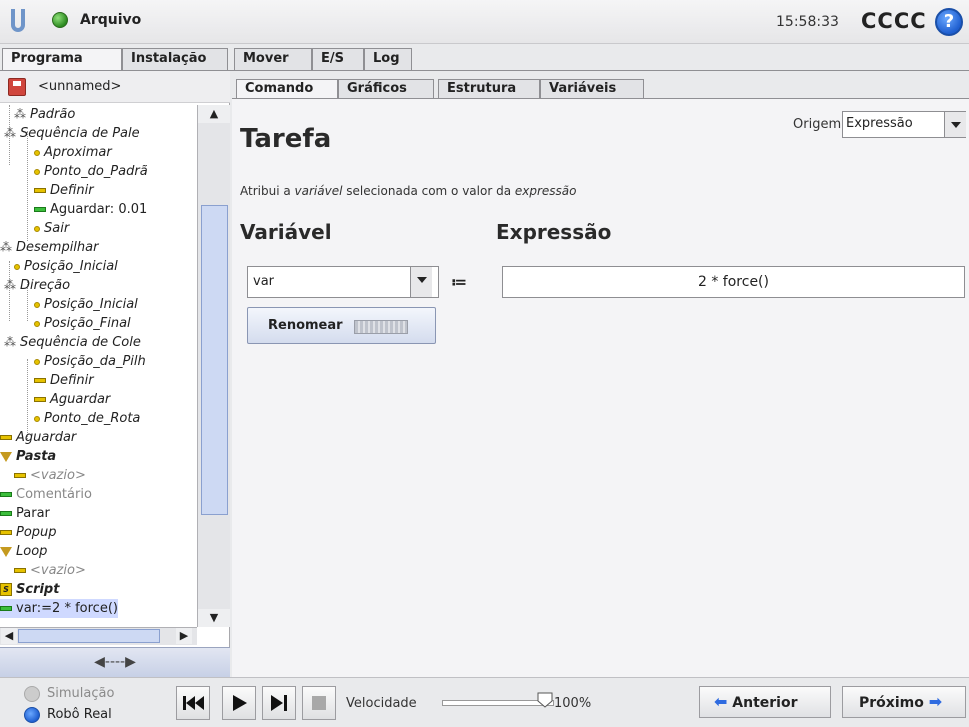 Image resolution: width=969 pixels, height=727 pixels. What do you see at coordinates (115, 662) in the screenshot?
I see `panel-resize-bar: ◀----▶` at bounding box center [115, 662].